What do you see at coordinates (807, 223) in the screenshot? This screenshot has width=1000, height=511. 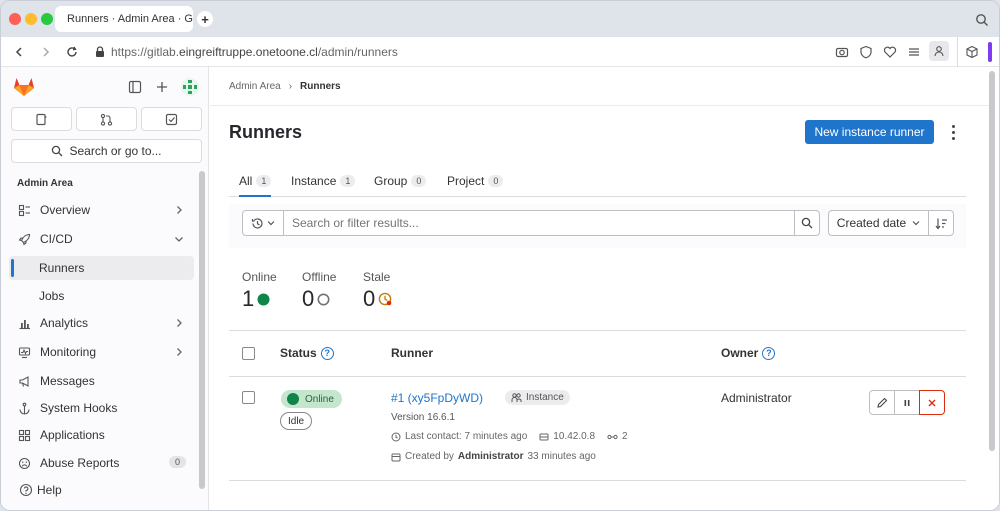 I see `filter-search-button` at bounding box center [807, 223].